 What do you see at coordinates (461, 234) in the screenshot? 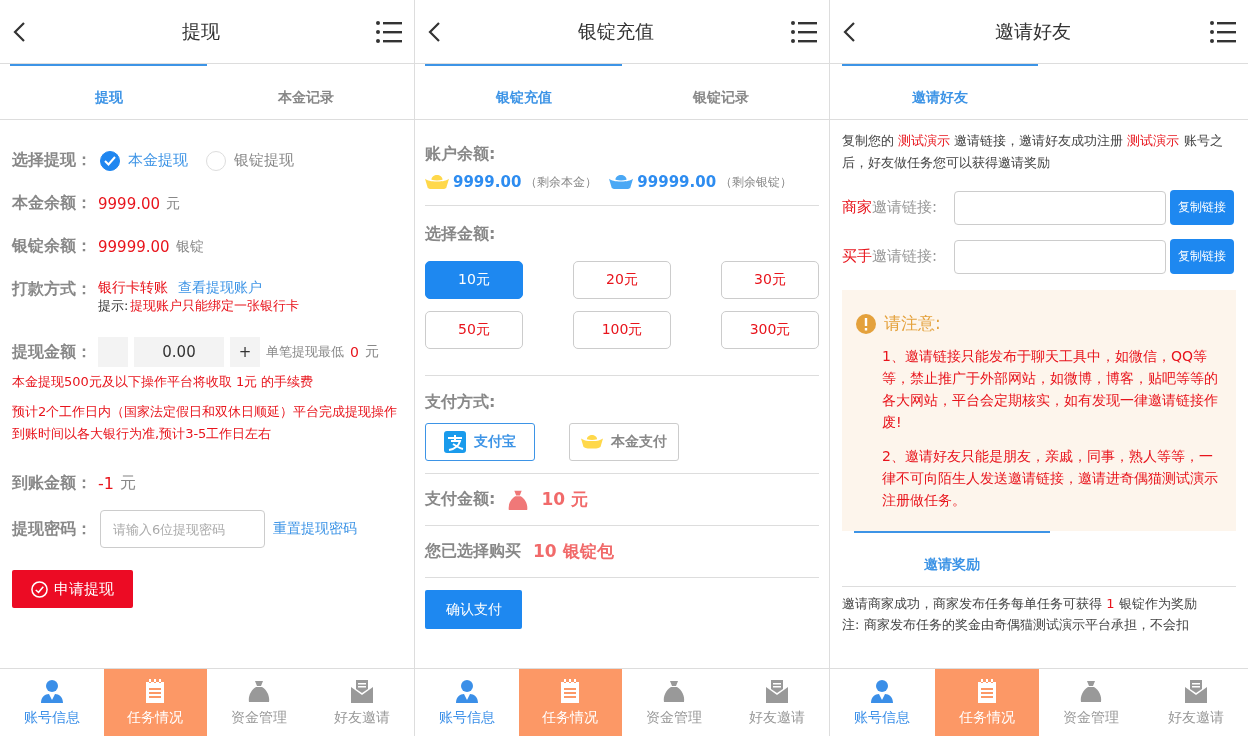
I see `field-label: 选择金额:` at bounding box center [461, 234].